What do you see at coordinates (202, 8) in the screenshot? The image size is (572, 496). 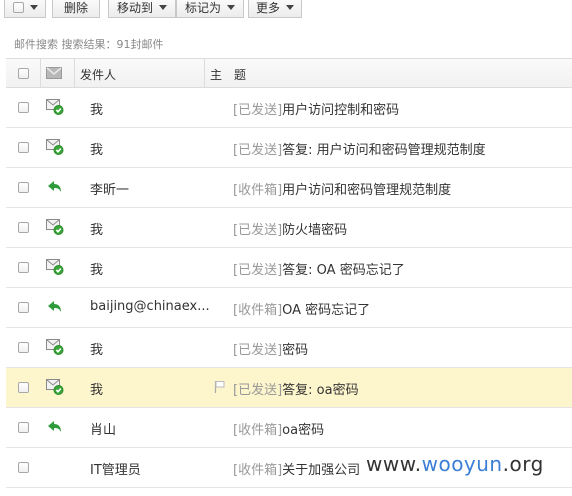 I see `mark-as-label: 标记为` at bounding box center [202, 8].